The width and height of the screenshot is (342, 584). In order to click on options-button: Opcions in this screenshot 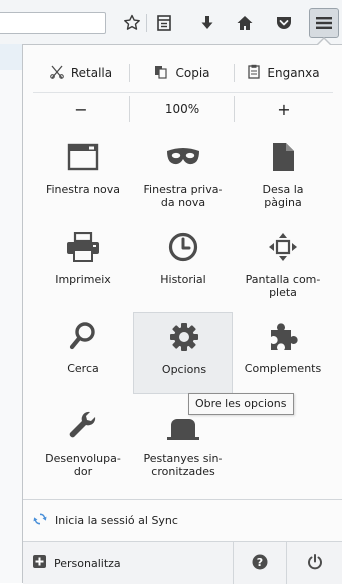, I will do `click(183, 353)`.